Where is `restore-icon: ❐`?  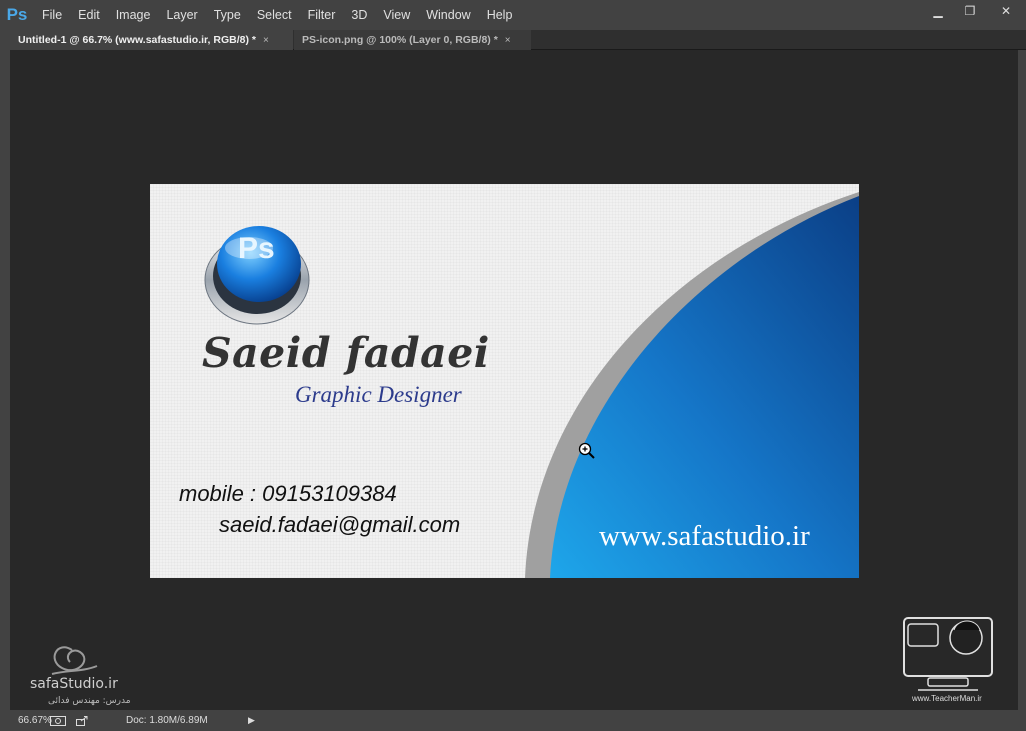 restore-icon: ❐ is located at coordinates (970, 11).